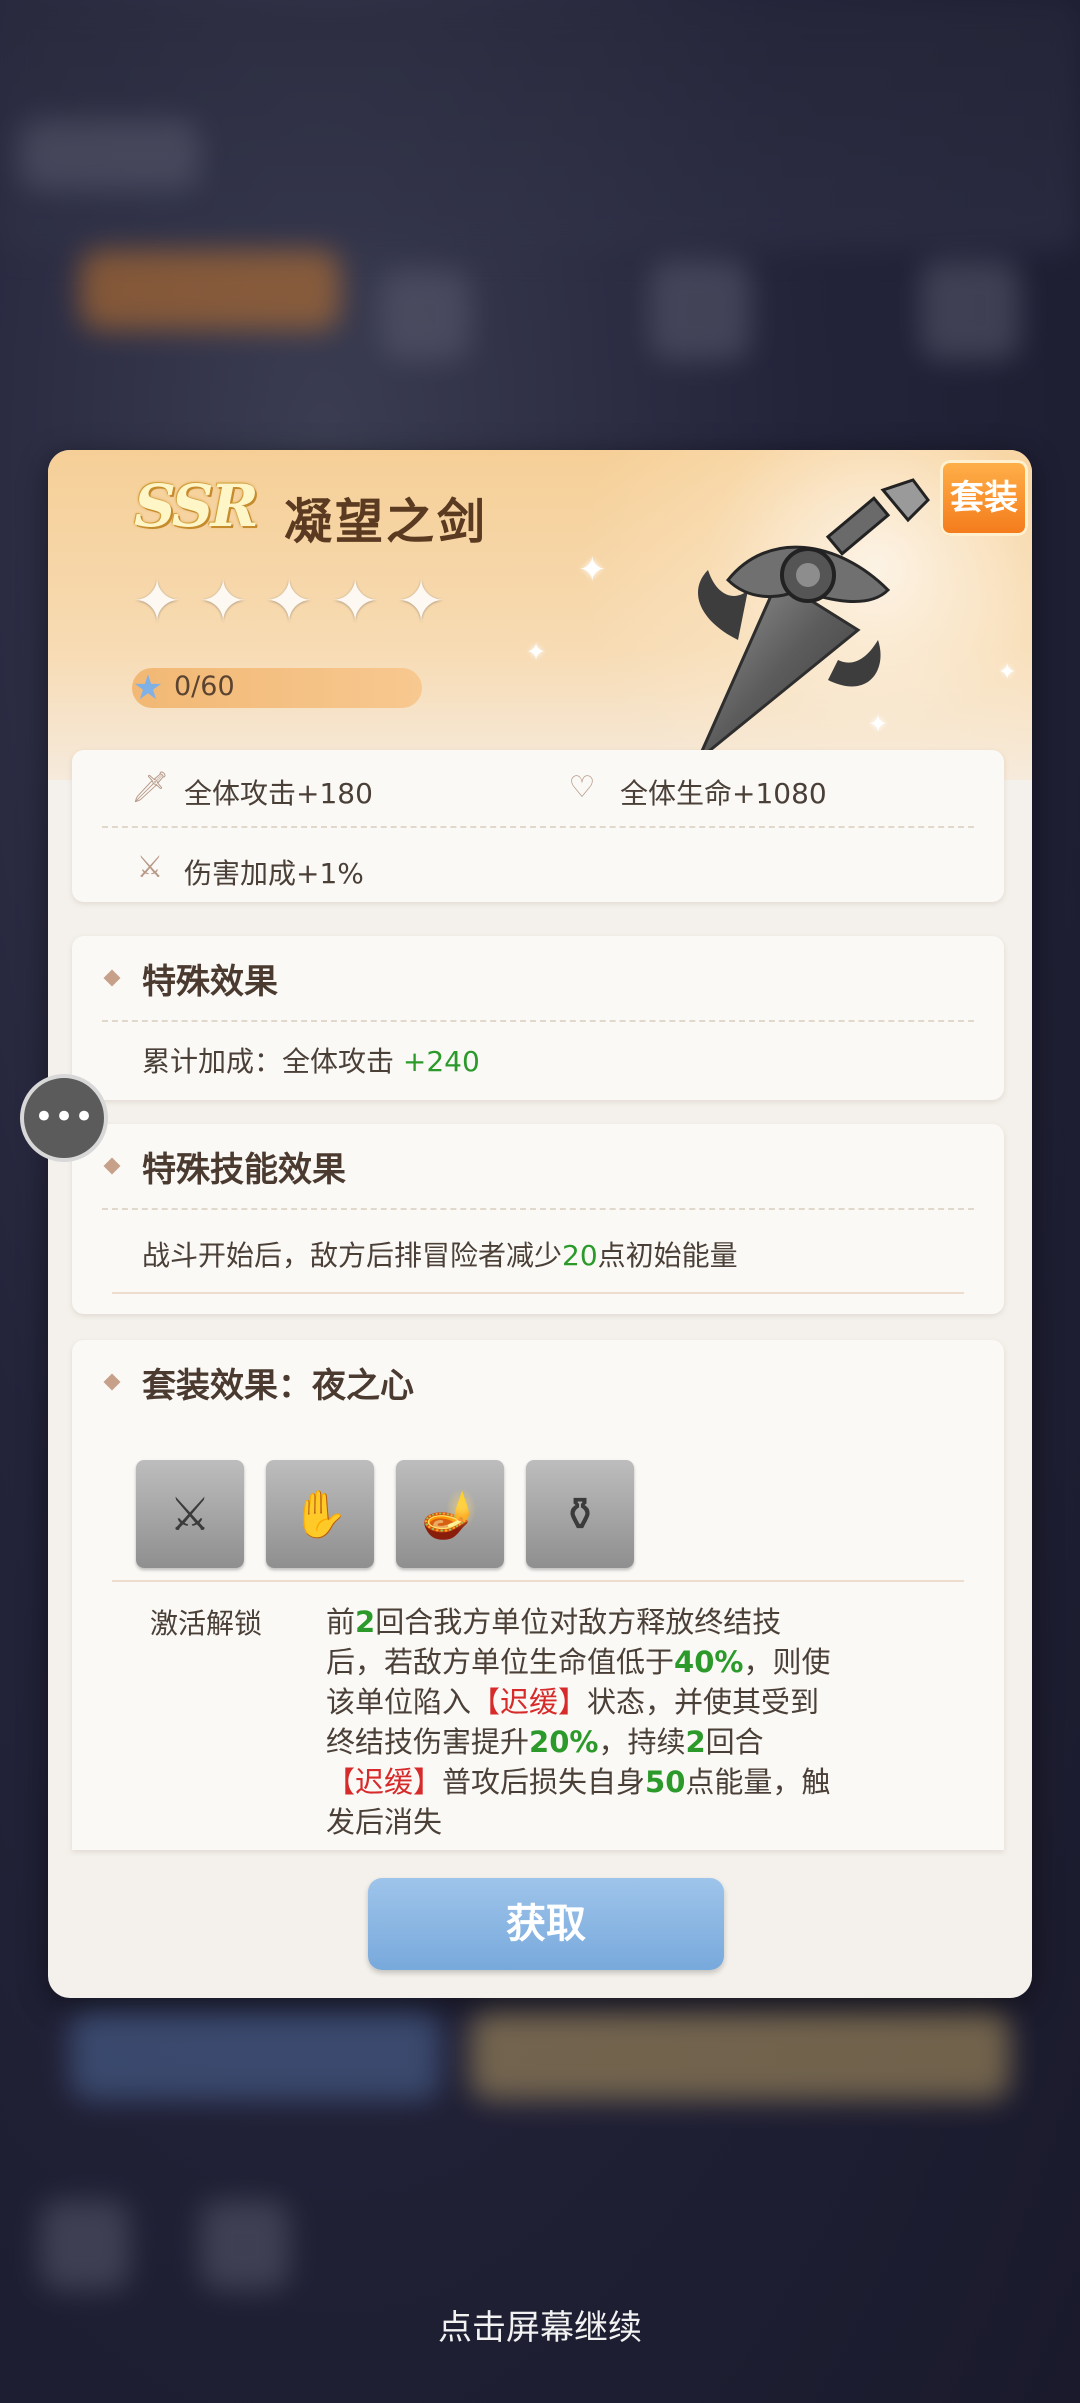  I want to click on section-title: 套装效果：夜之心, so click(278, 1386).